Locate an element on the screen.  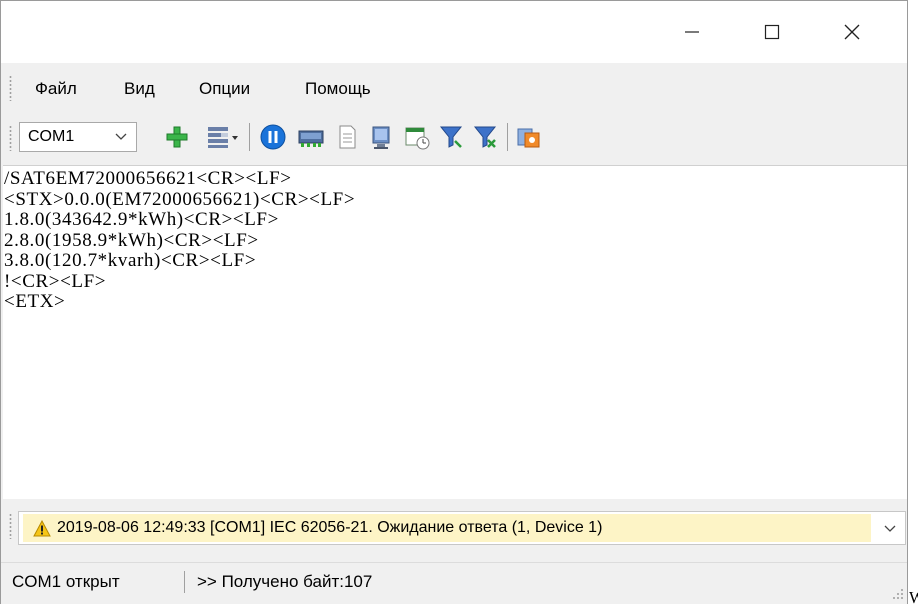
port-select: COM1 is located at coordinates (78, 137).